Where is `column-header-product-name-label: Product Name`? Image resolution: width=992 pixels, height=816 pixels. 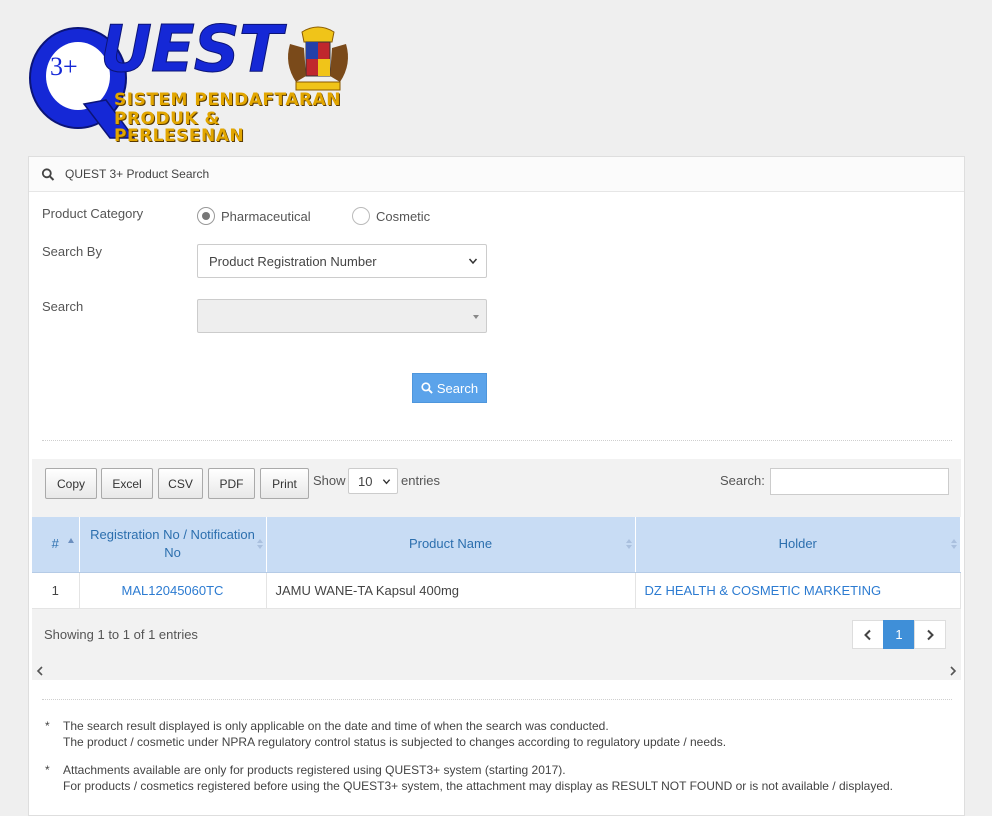 column-header-product-name-label: Product Name is located at coordinates (450, 544).